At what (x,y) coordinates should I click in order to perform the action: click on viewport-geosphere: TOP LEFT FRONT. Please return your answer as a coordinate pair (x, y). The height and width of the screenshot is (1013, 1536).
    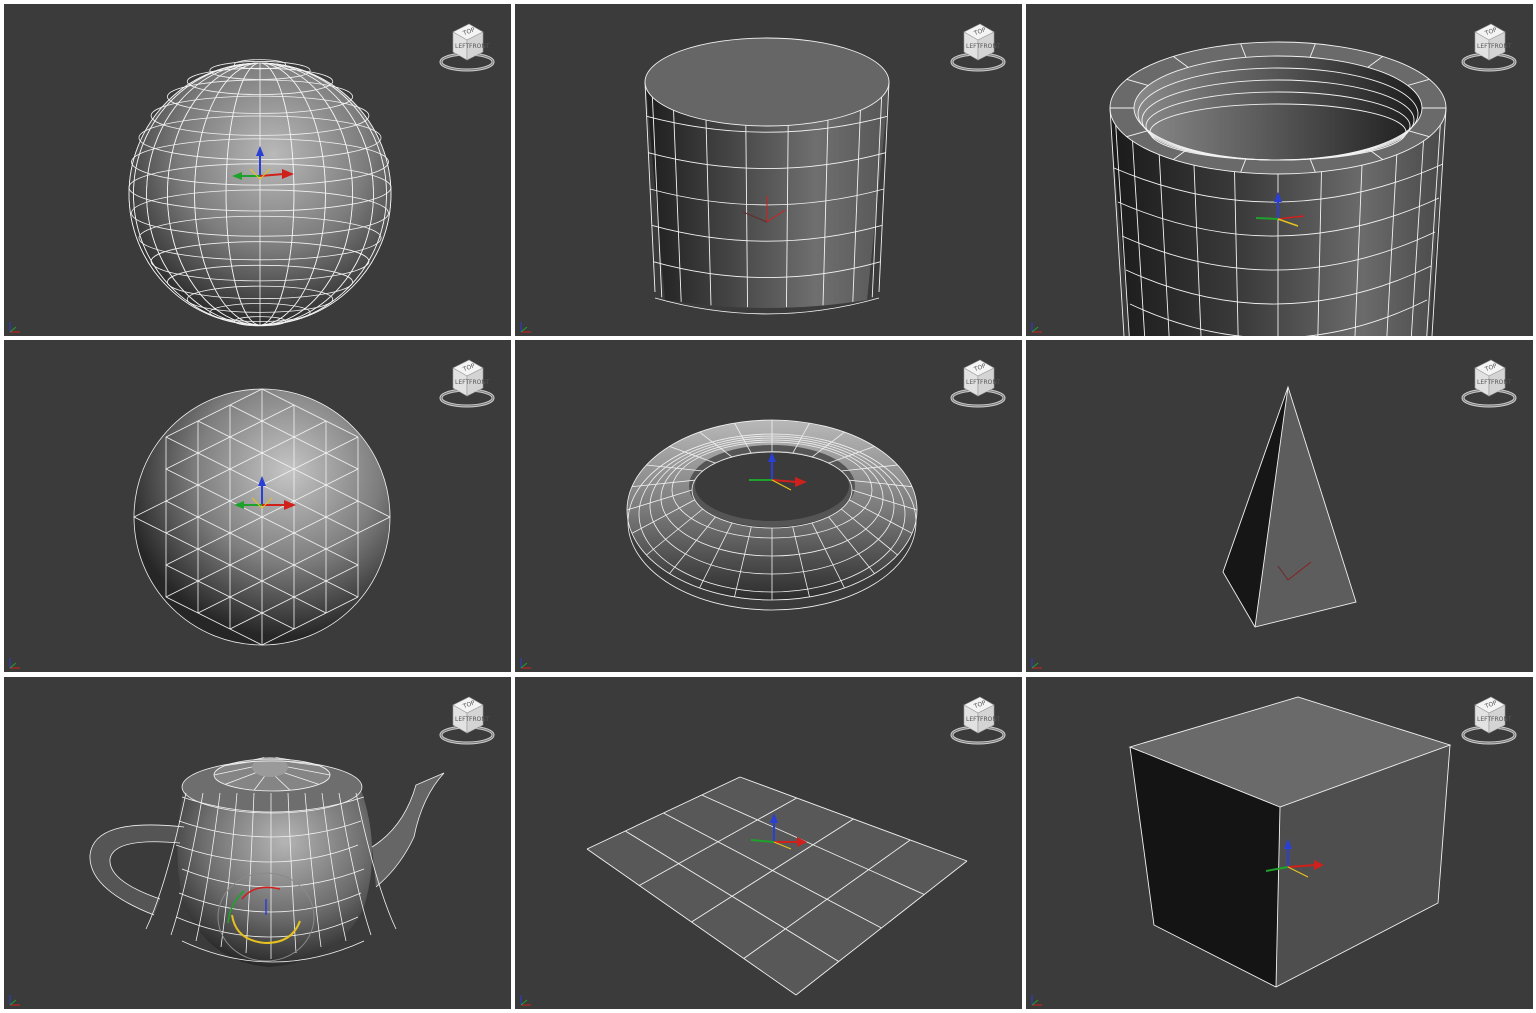
    Looking at the image, I should click on (257, 506).